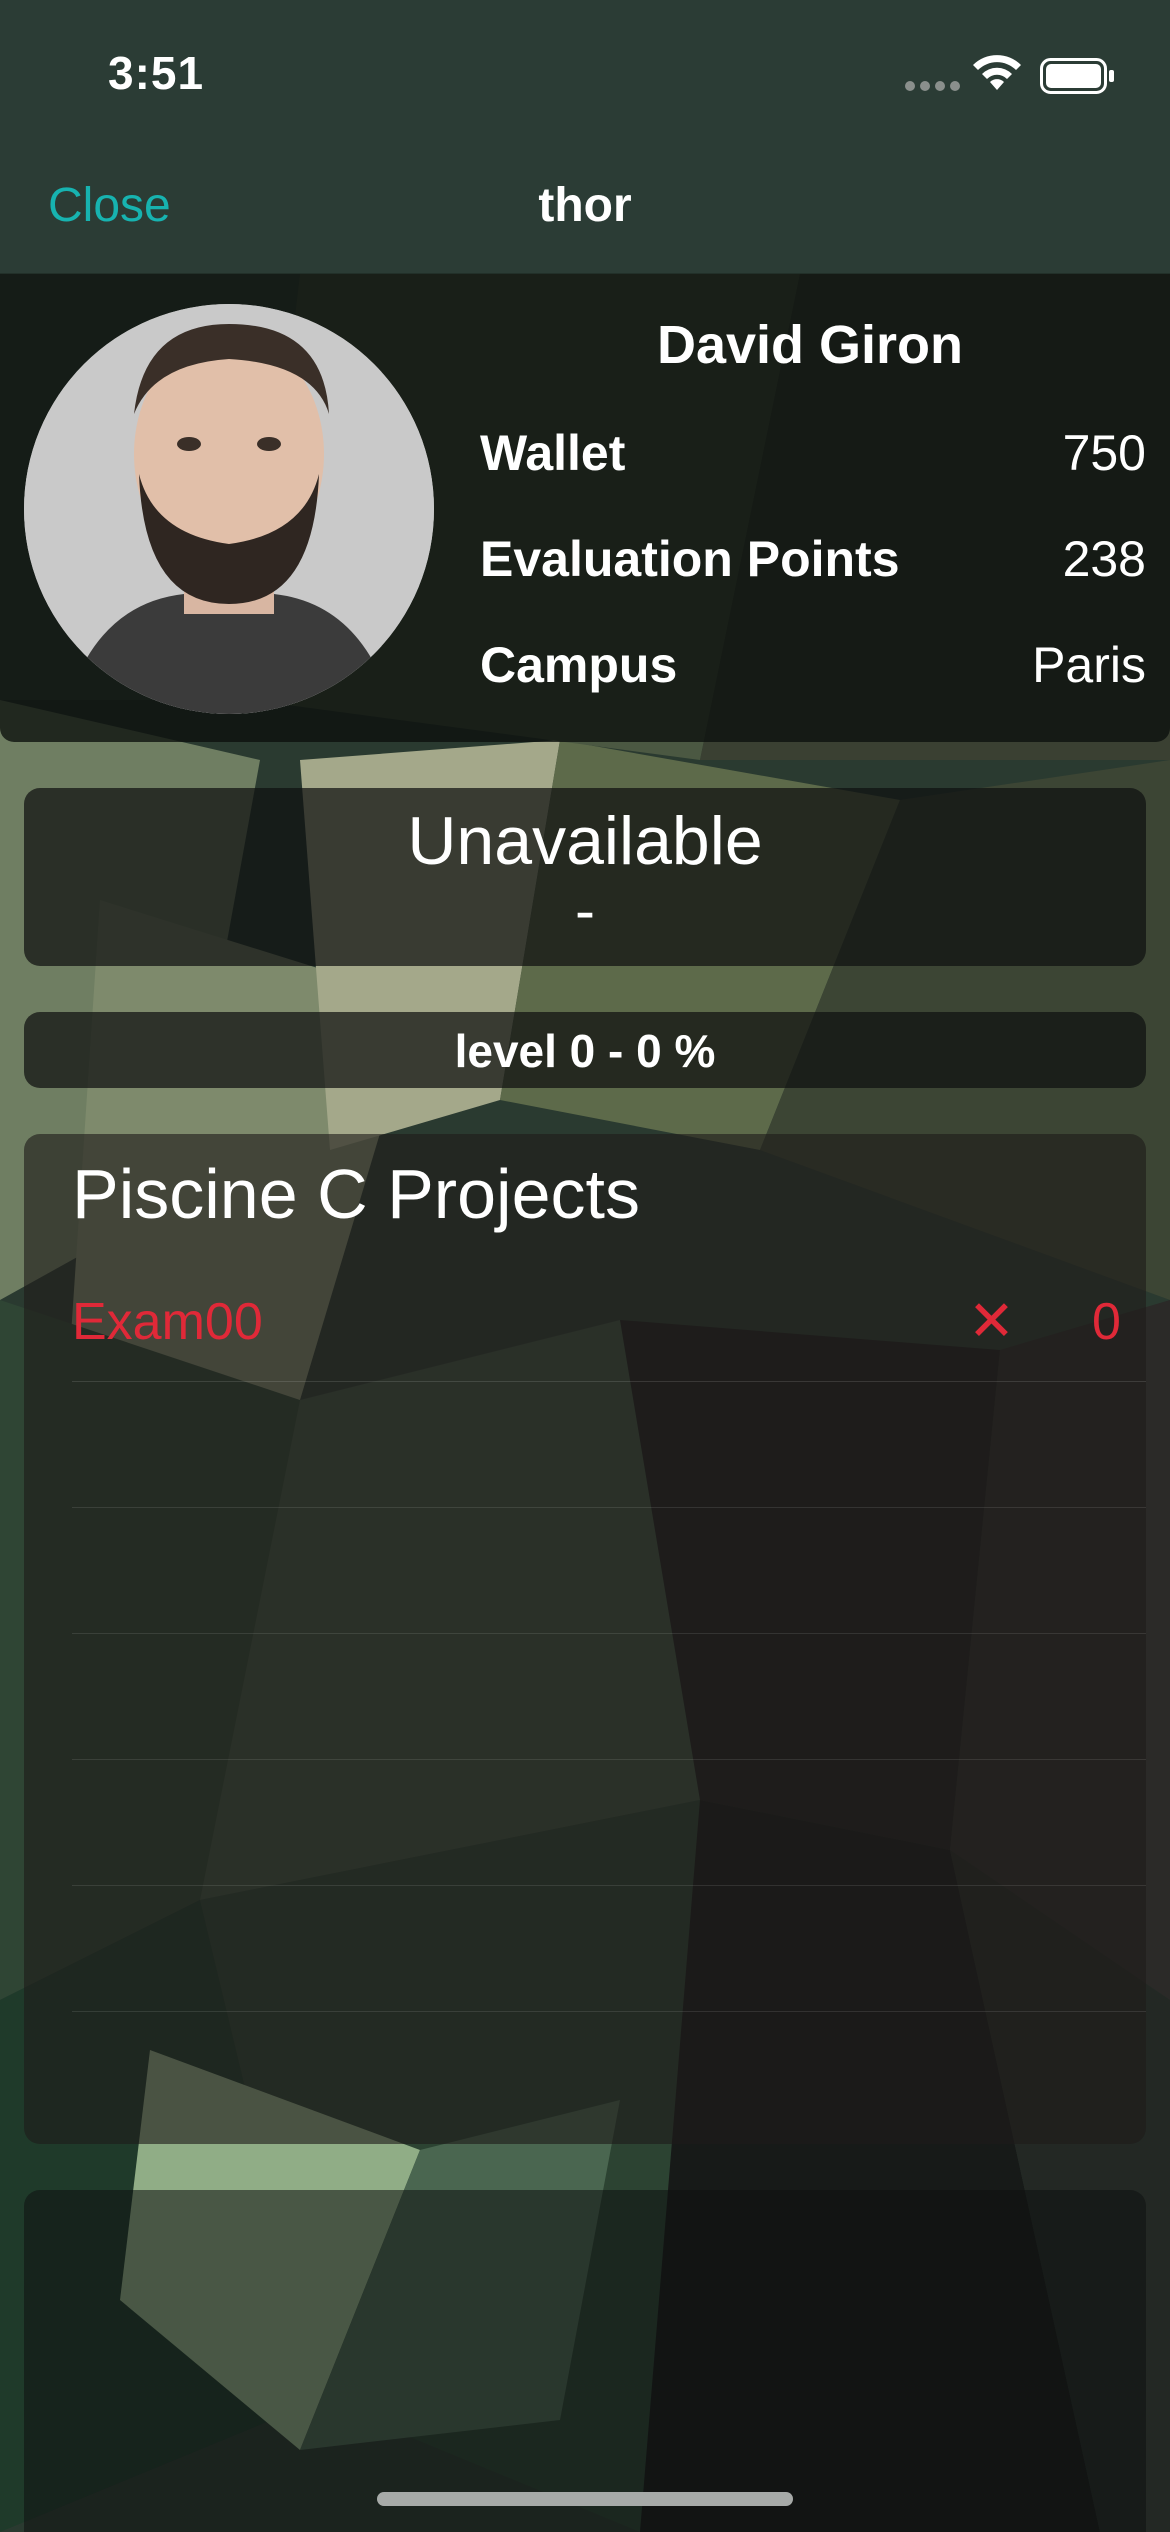  Describe the element at coordinates (1089, 665) in the screenshot. I see `stat-value: Paris` at that location.